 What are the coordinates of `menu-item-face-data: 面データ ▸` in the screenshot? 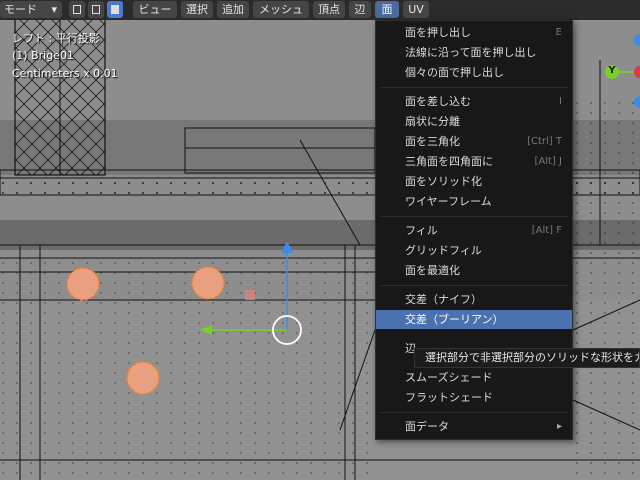 It's located at (474, 426).